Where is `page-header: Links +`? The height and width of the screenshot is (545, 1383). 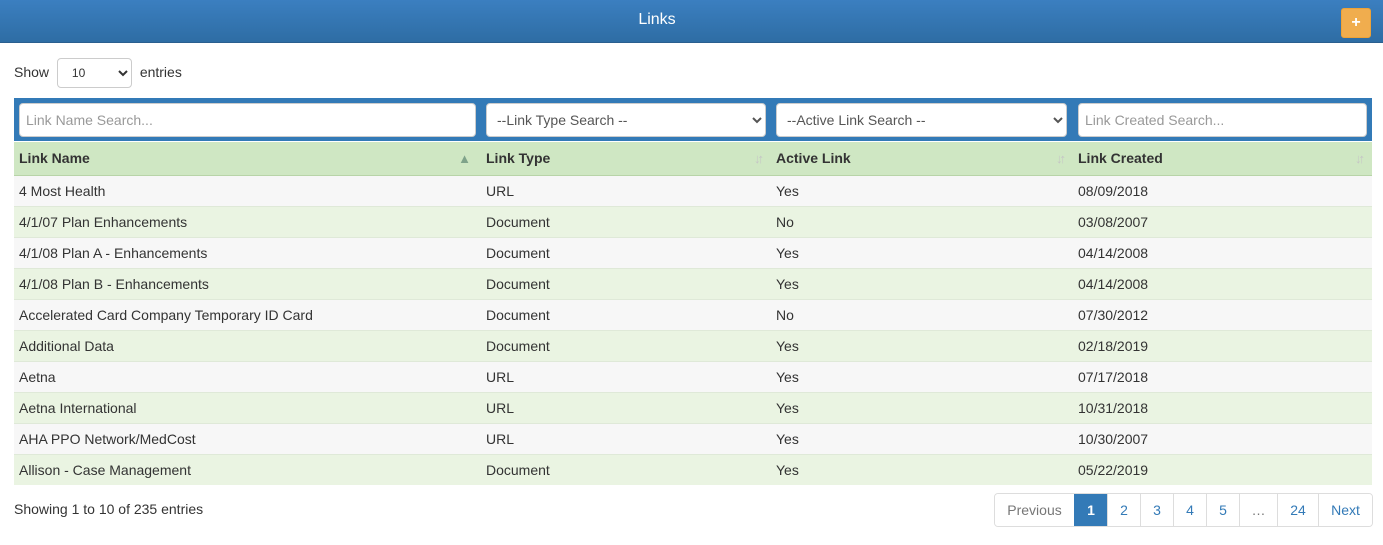 page-header: Links + is located at coordinates (691, 21).